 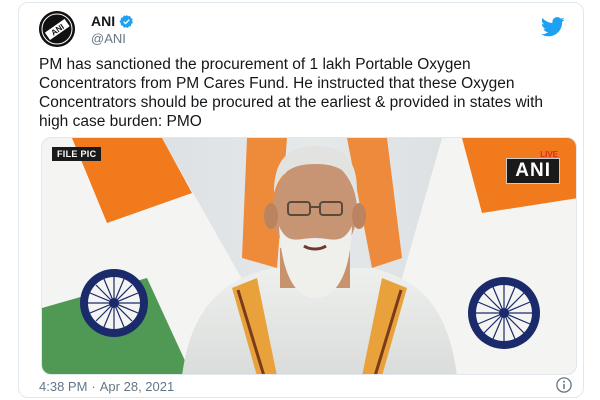 What do you see at coordinates (301, 28) in the screenshot?
I see `tweet-header: ANI ANI @ANI` at bounding box center [301, 28].